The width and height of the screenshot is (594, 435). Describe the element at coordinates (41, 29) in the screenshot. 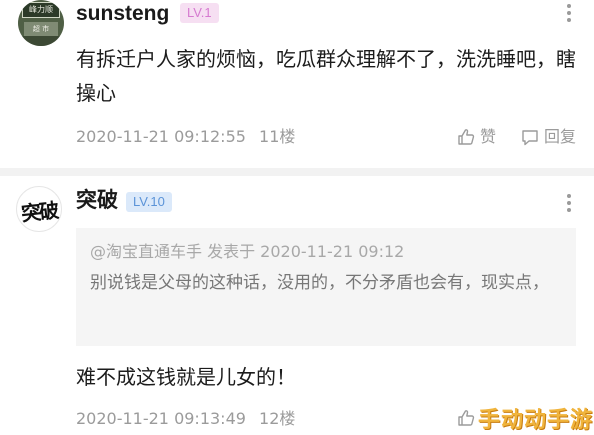

I see `avatar-shop-text: 超 市` at that location.